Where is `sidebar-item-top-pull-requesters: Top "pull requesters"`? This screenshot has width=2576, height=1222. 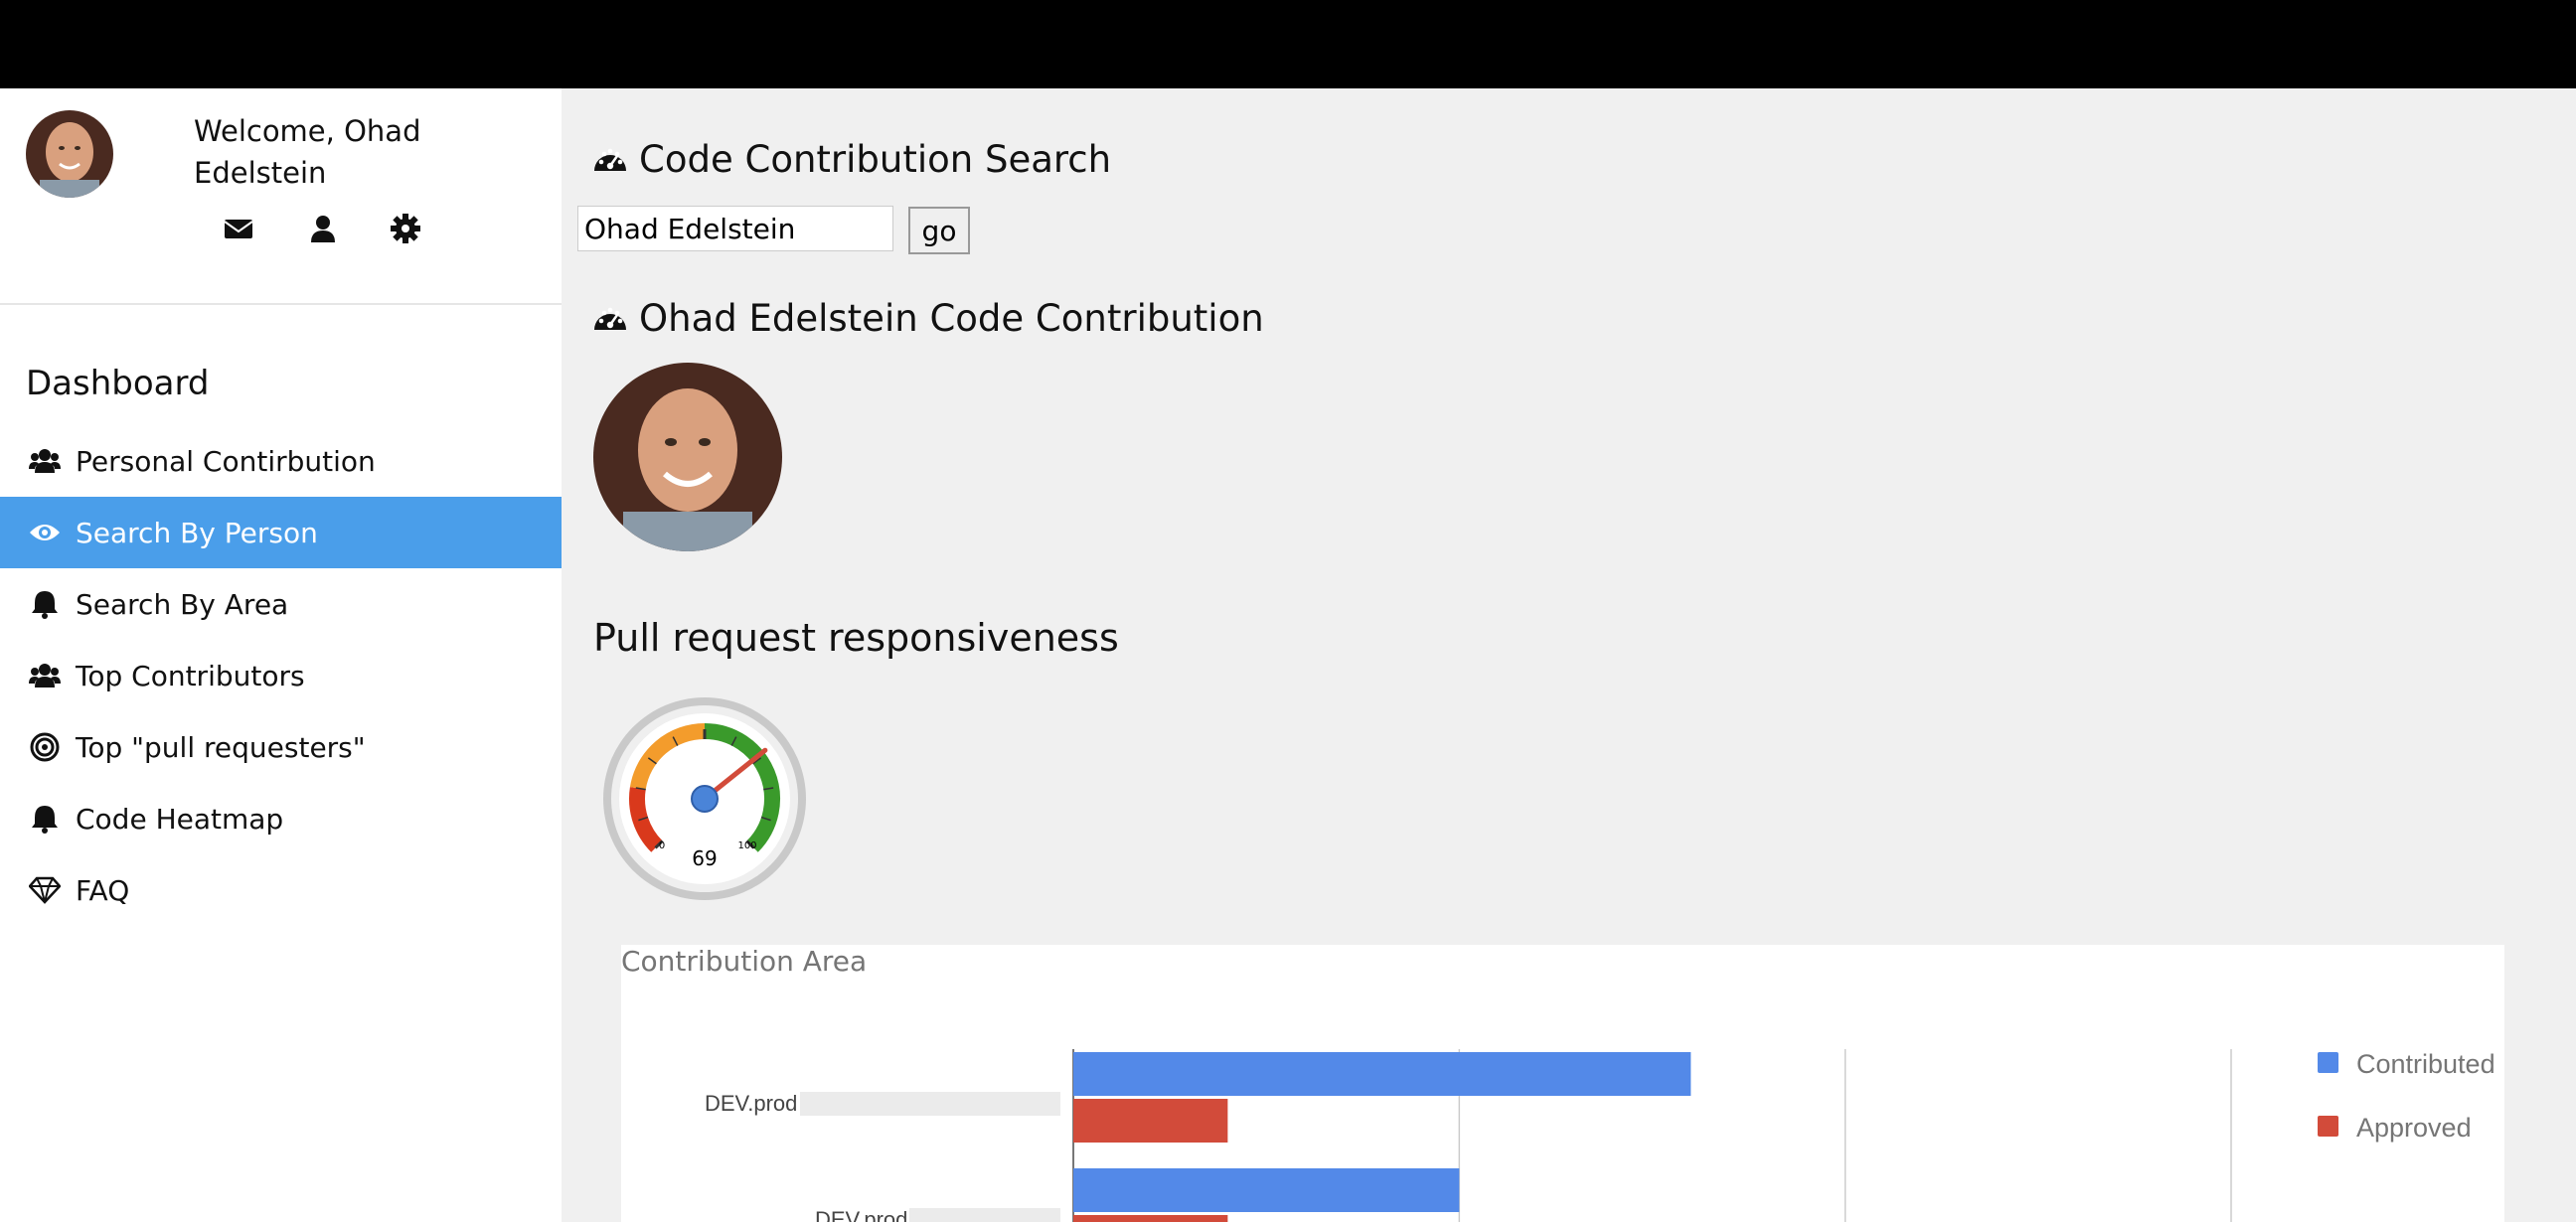 sidebar-item-top-pull-requesters: Top "pull requesters" is located at coordinates (281, 747).